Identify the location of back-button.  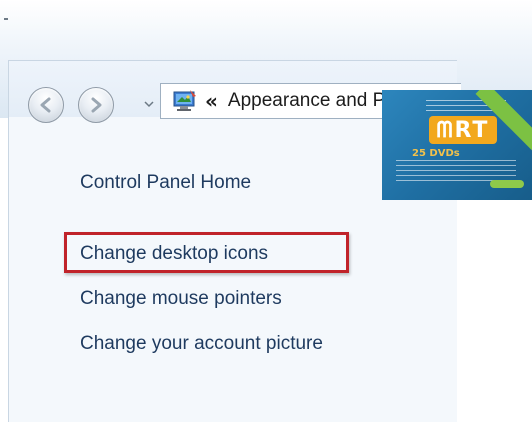
(46, 105).